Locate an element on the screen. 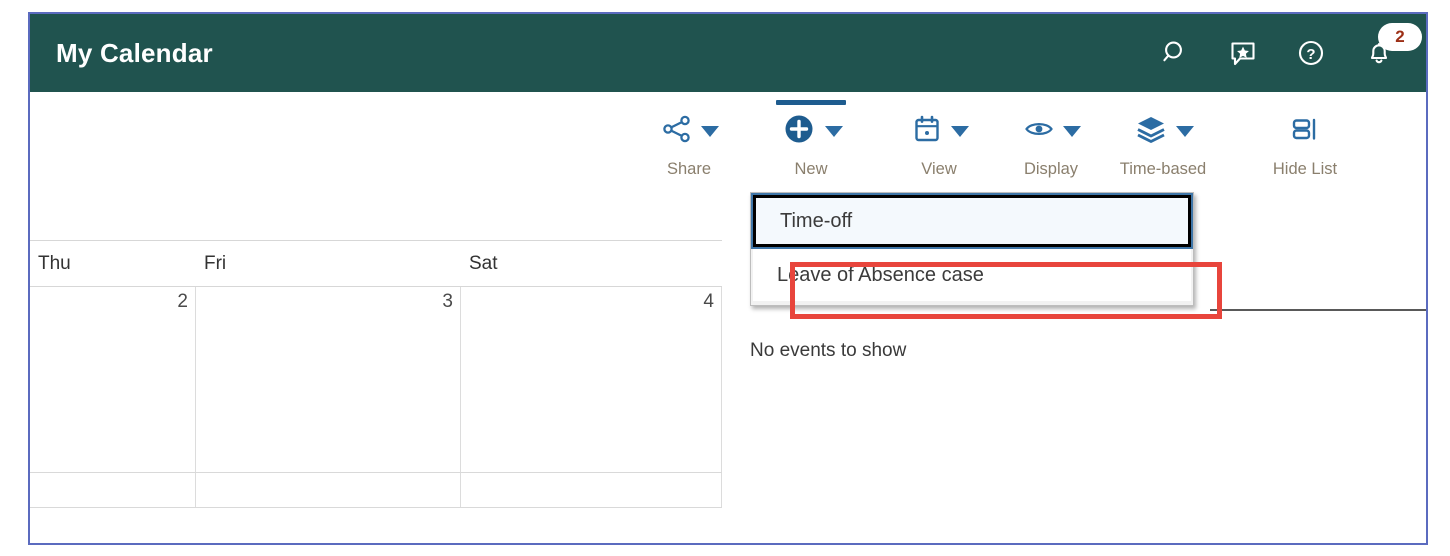  toolbar-new-button: New is located at coordinates (811, 139).